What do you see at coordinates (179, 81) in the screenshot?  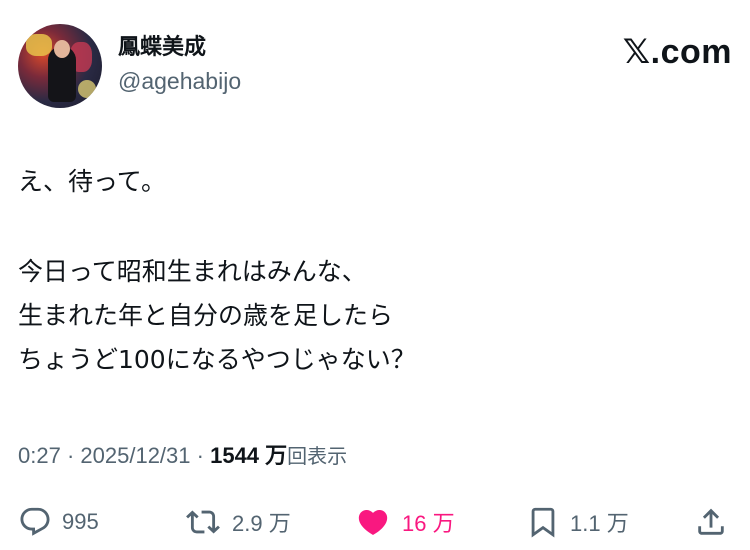 I see `user-handle: @agehabijo` at bounding box center [179, 81].